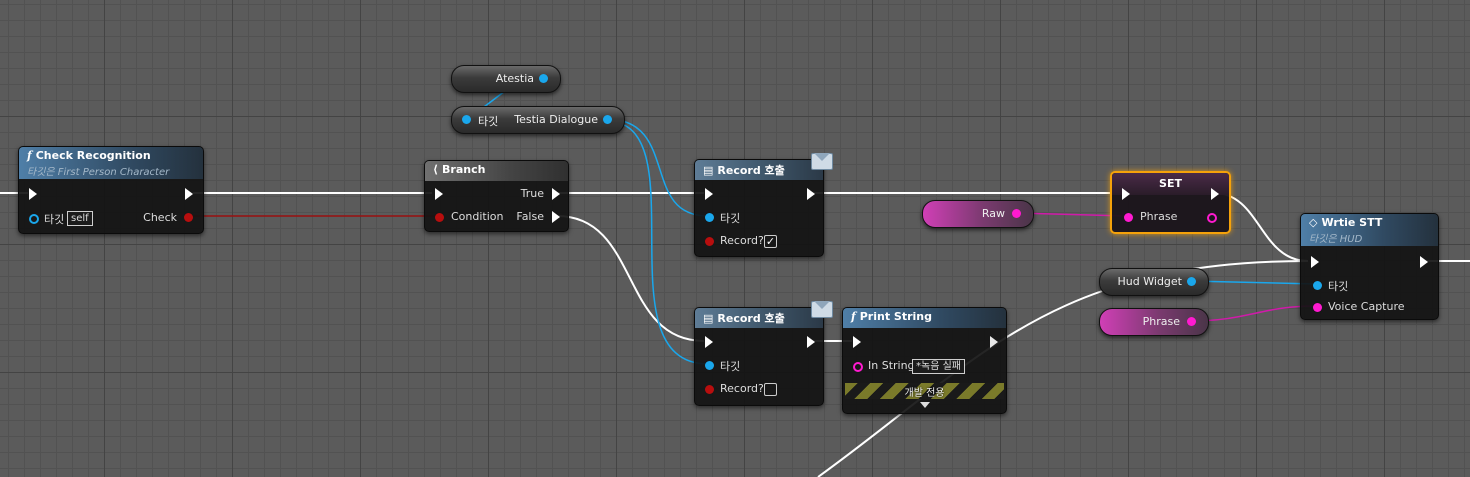 The height and width of the screenshot is (477, 1470). I want to click on node-title: Branch, so click(464, 169).